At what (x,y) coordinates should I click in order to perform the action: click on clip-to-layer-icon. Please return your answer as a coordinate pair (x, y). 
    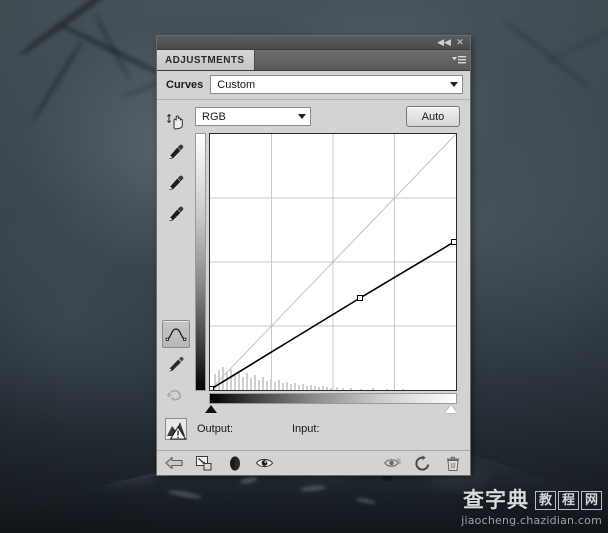
    Looking at the image, I should click on (204, 463).